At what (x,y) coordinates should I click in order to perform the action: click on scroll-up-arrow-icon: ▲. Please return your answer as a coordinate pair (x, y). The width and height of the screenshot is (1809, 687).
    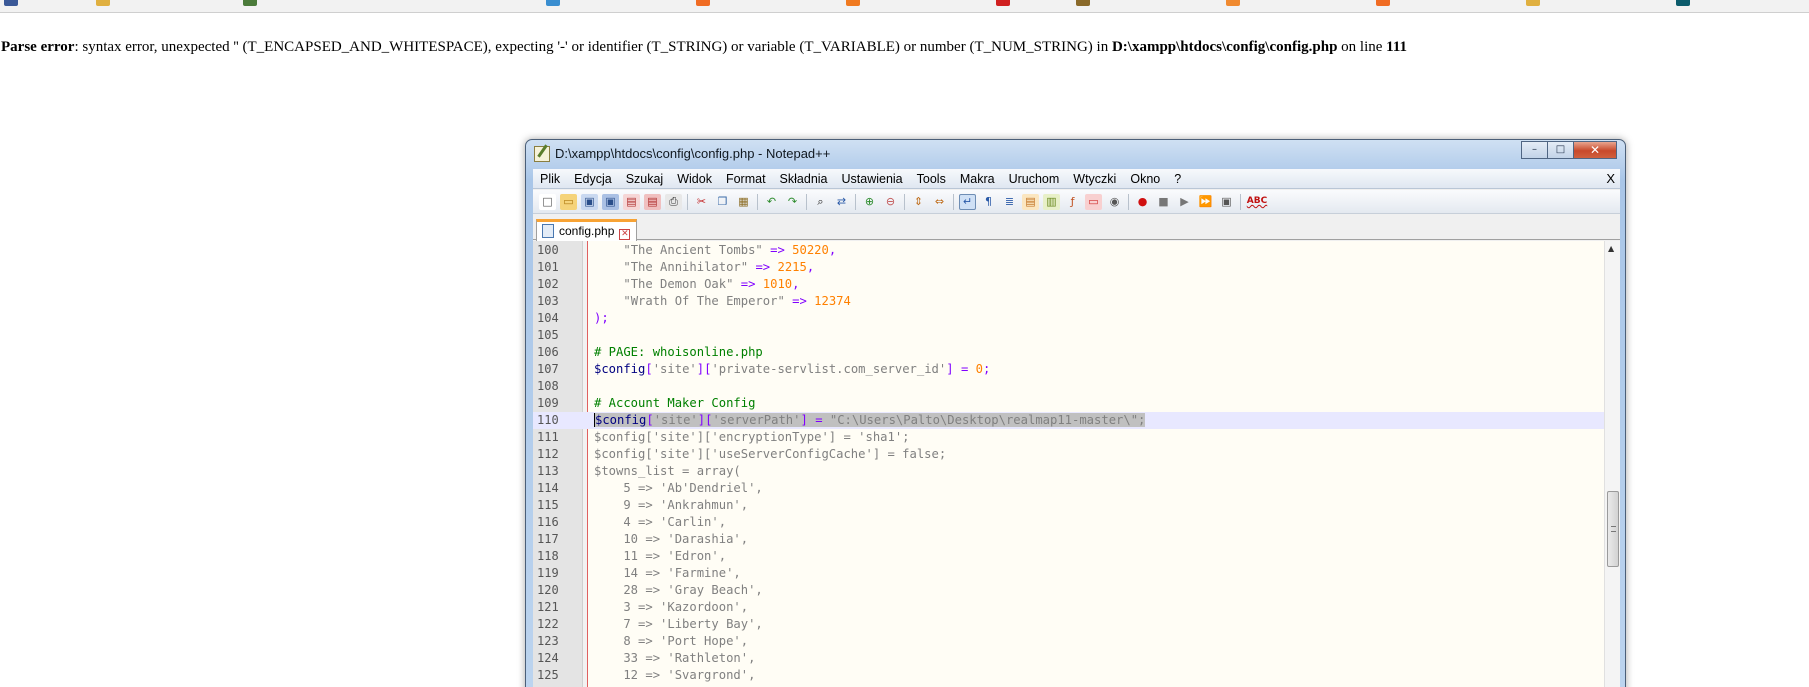
    Looking at the image, I should click on (1611, 248).